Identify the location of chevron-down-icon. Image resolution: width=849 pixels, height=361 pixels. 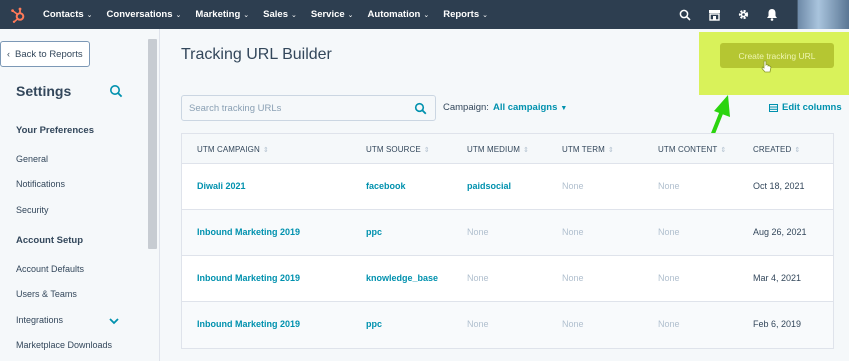
(115, 319).